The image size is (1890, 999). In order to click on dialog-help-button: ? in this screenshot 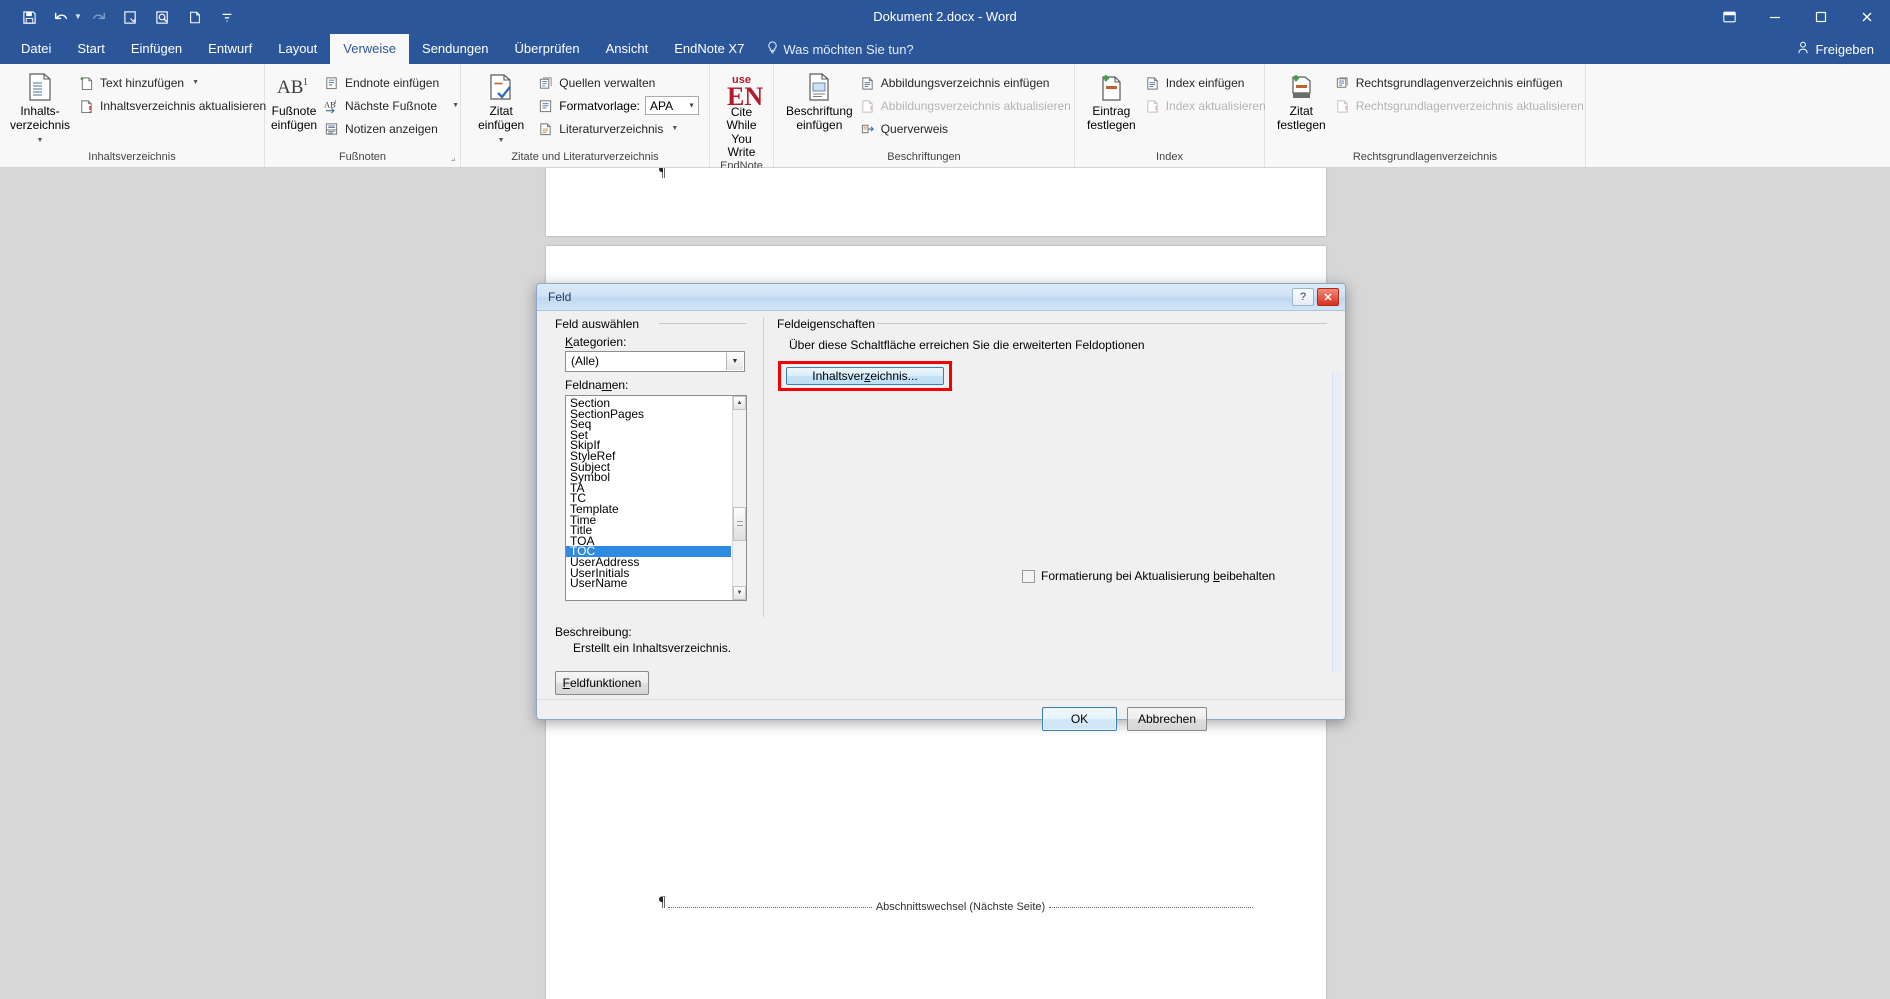, I will do `click(1303, 297)`.